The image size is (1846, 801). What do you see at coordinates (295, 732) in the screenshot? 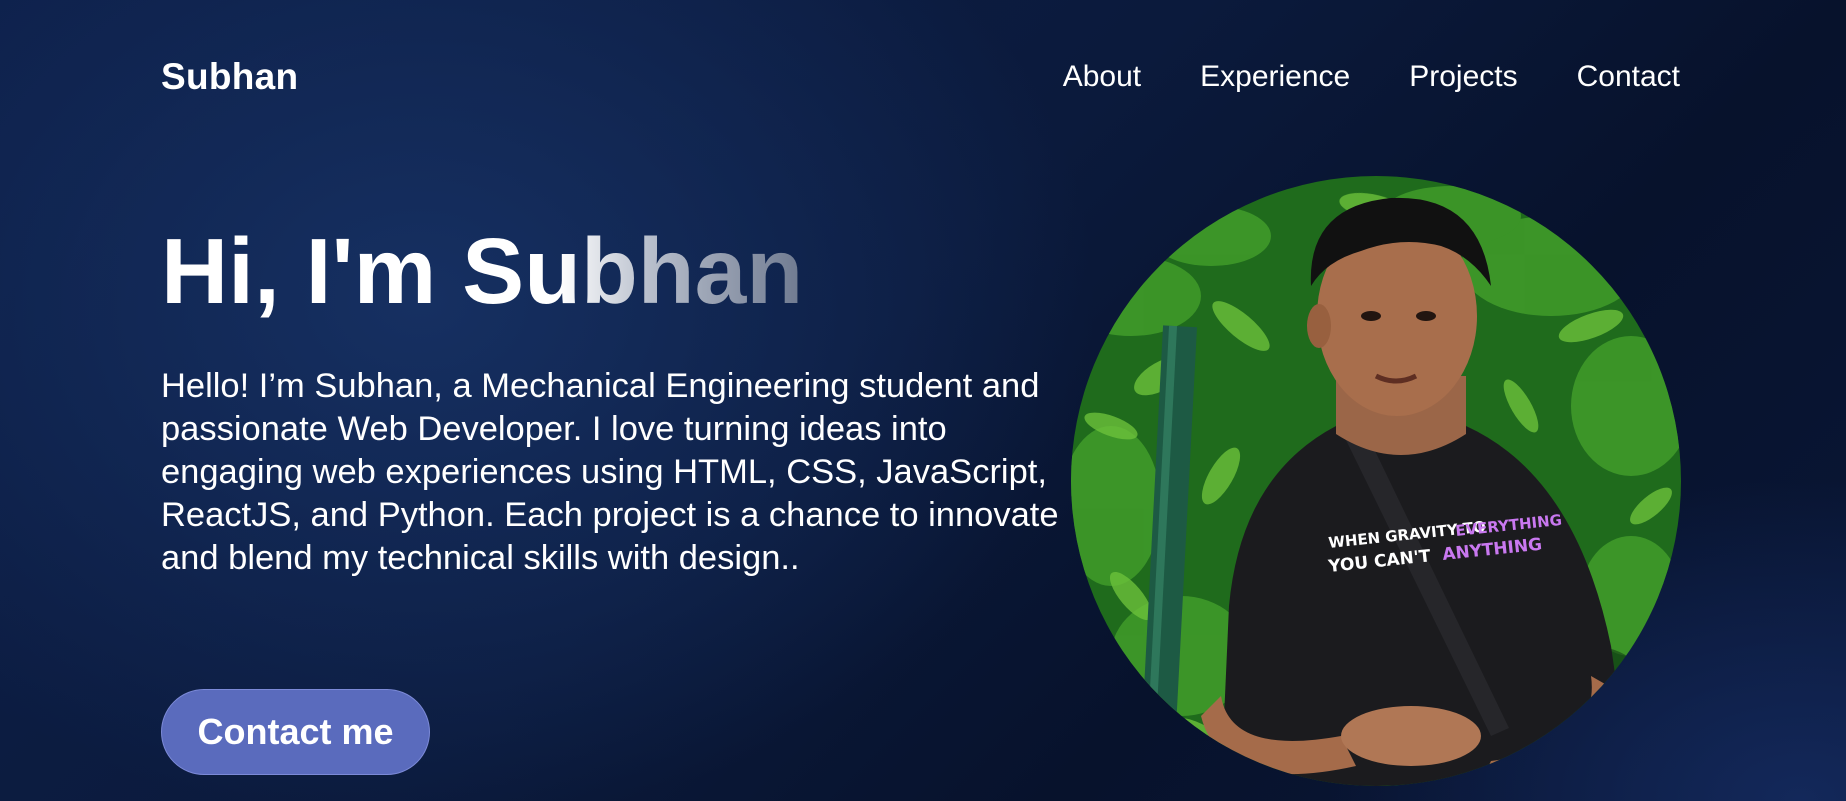
I see `contact-me-button: Contact me` at bounding box center [295, 732].